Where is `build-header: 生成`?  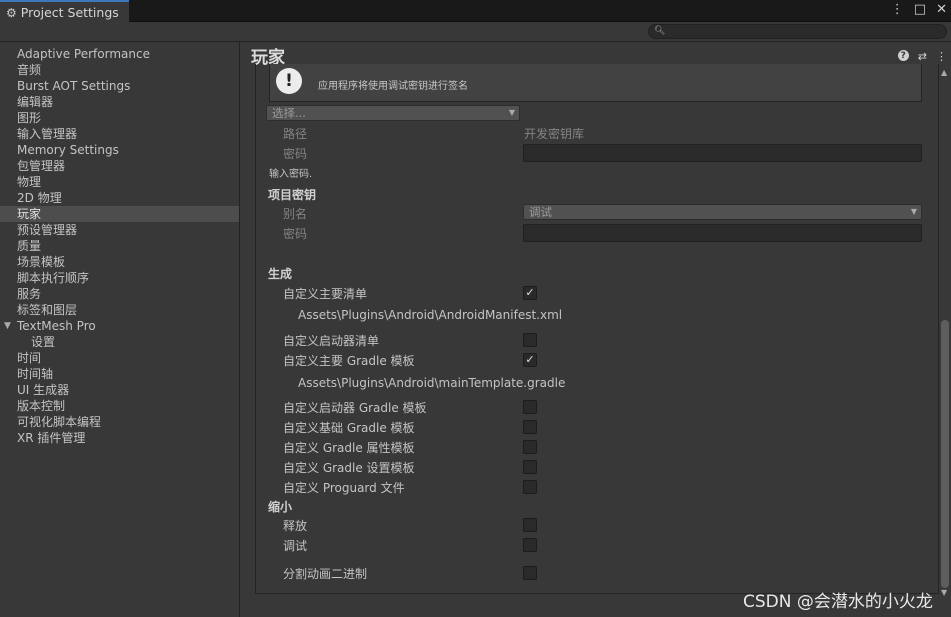
build-header: 生成 is located at coordinates (280, 274).